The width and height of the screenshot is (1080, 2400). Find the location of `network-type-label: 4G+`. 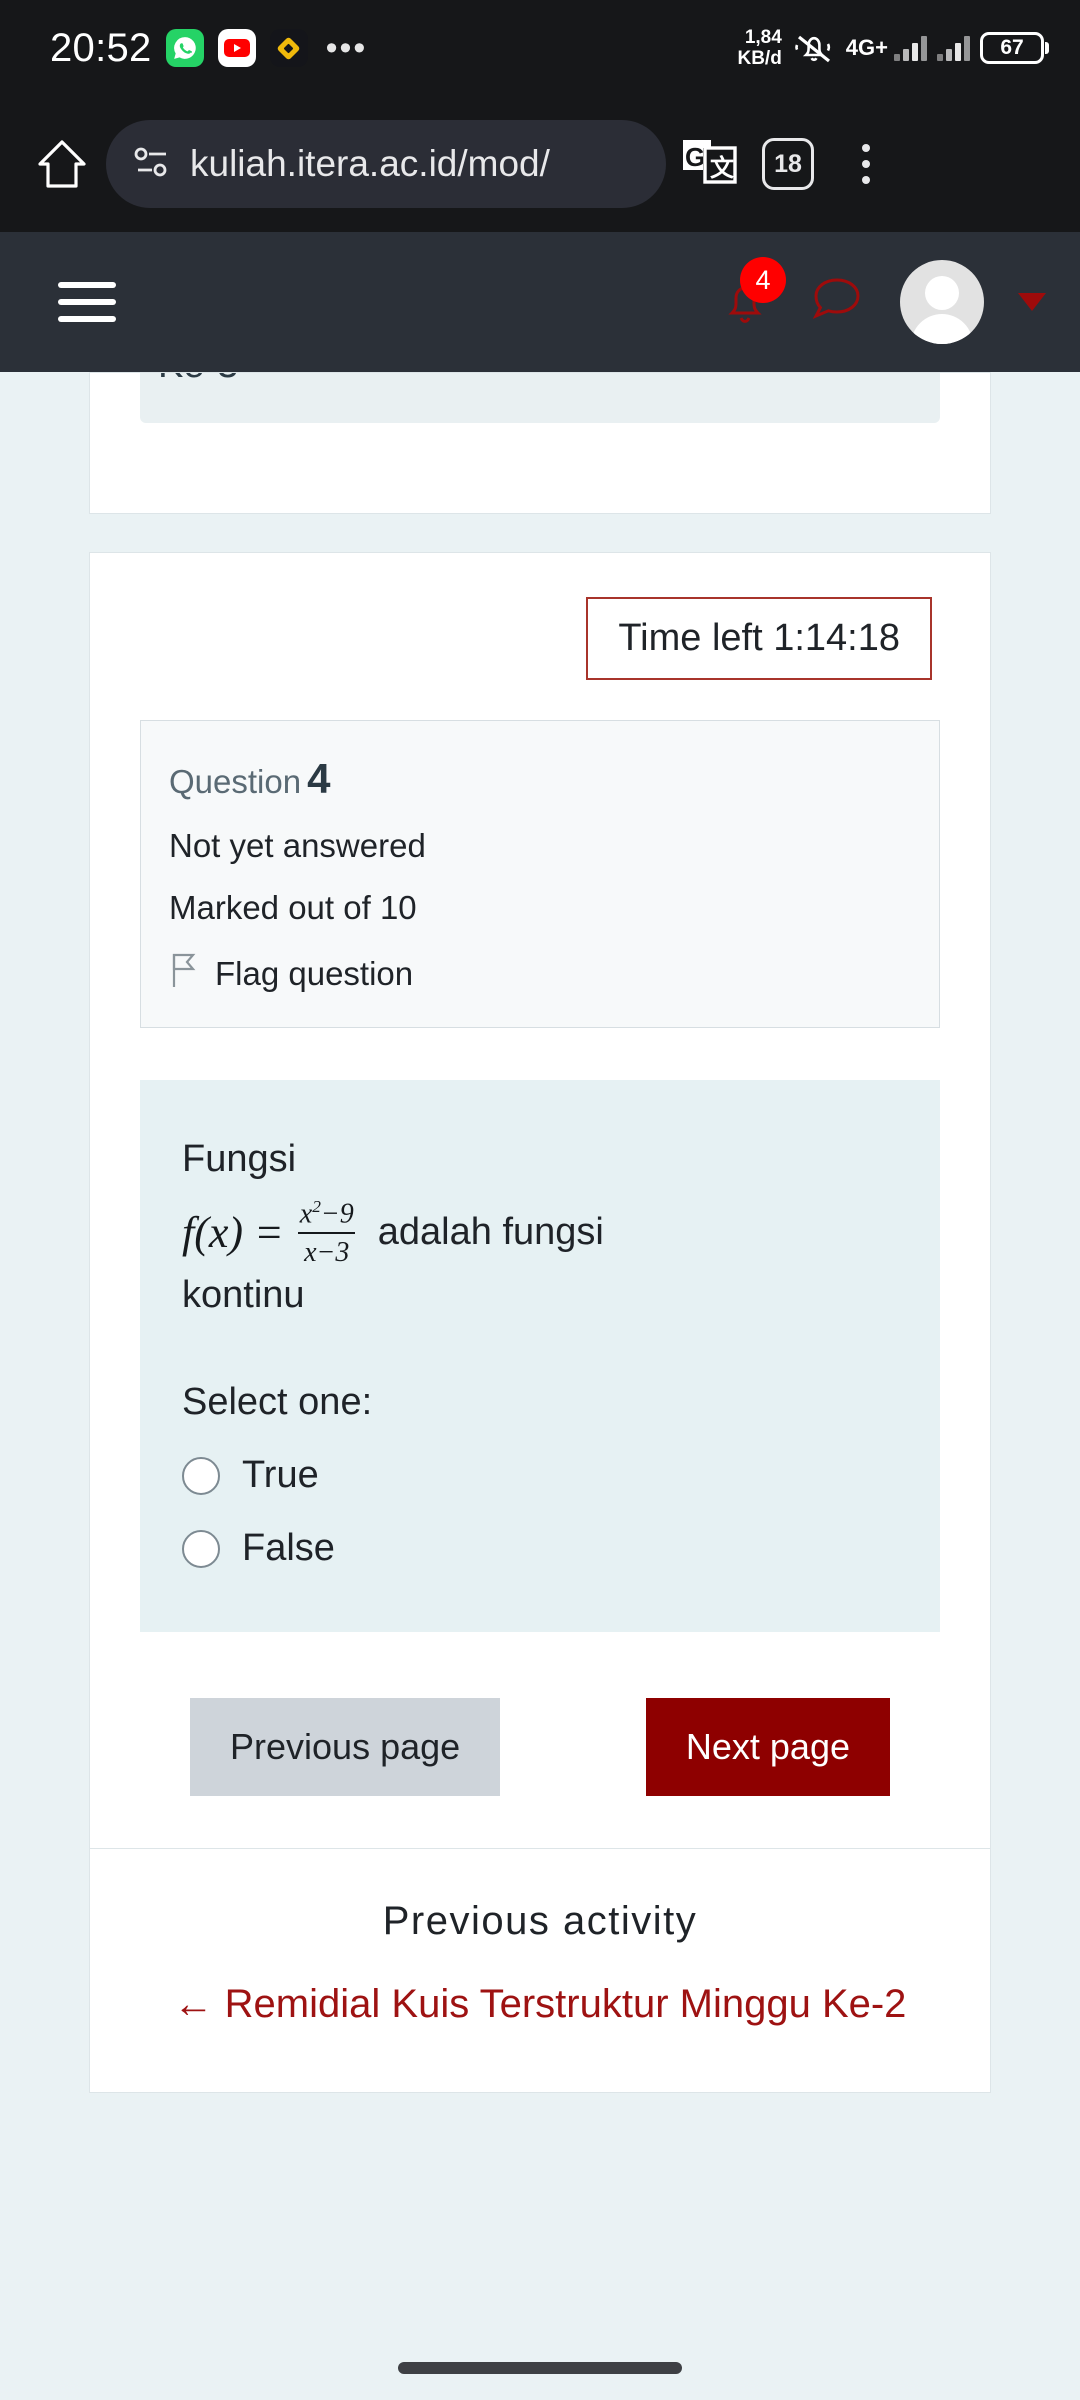

network-type-label: 4G+ is located at coordinates (866, 47).